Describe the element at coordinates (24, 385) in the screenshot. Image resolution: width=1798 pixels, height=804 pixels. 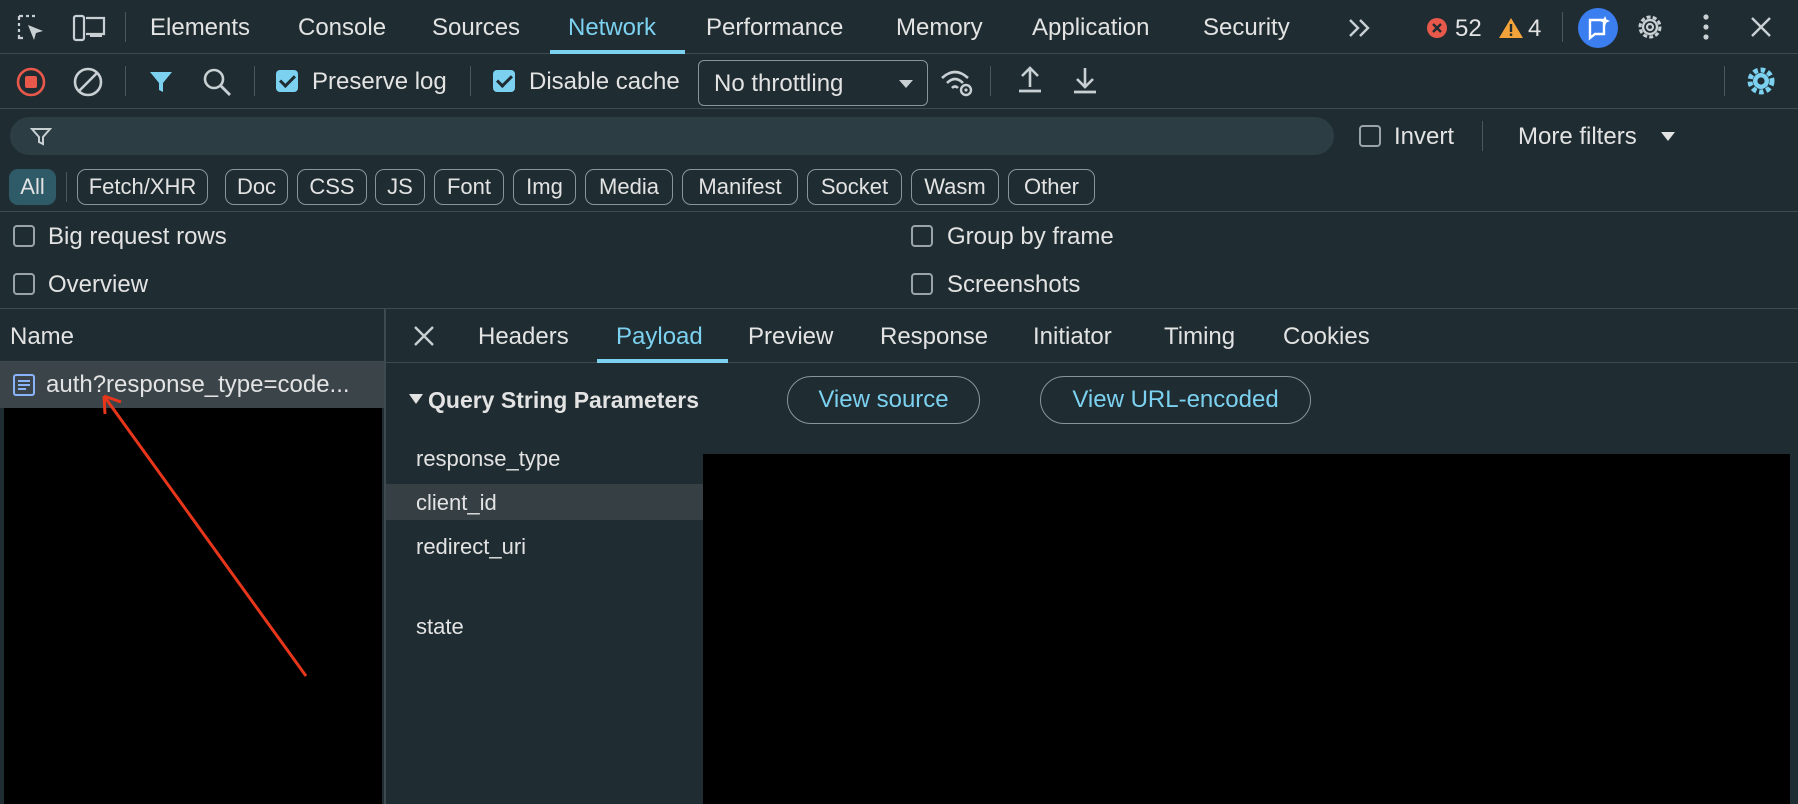
I see `document-icon` at that location.